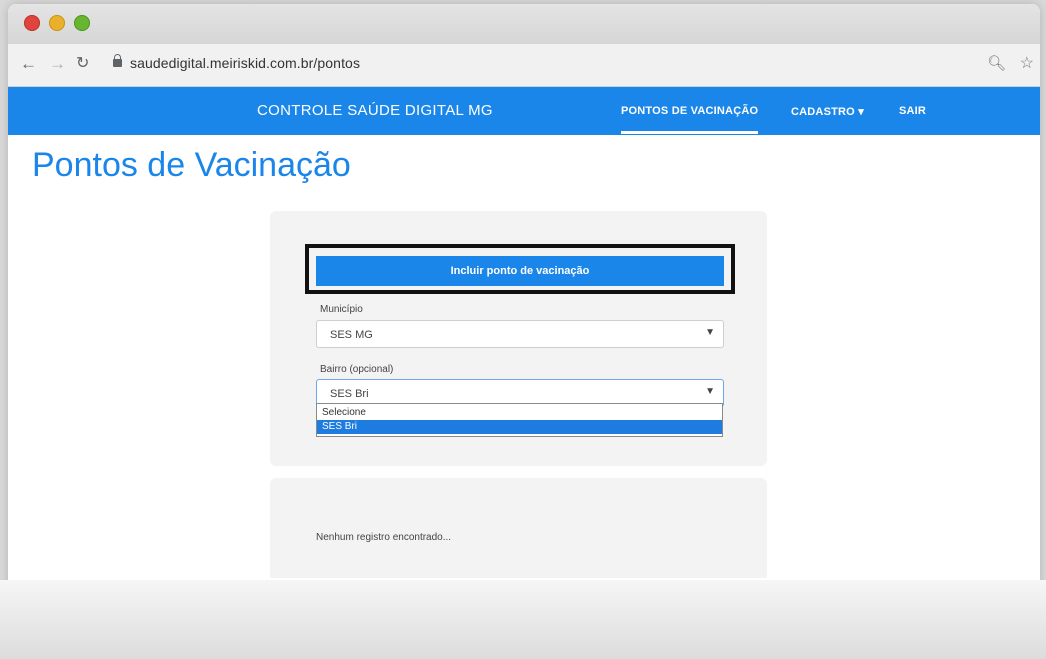  What do you see at coordinates (341, 309) in the screenshot?
I see `municipio-label: Município` at bounding box center [341, 309].